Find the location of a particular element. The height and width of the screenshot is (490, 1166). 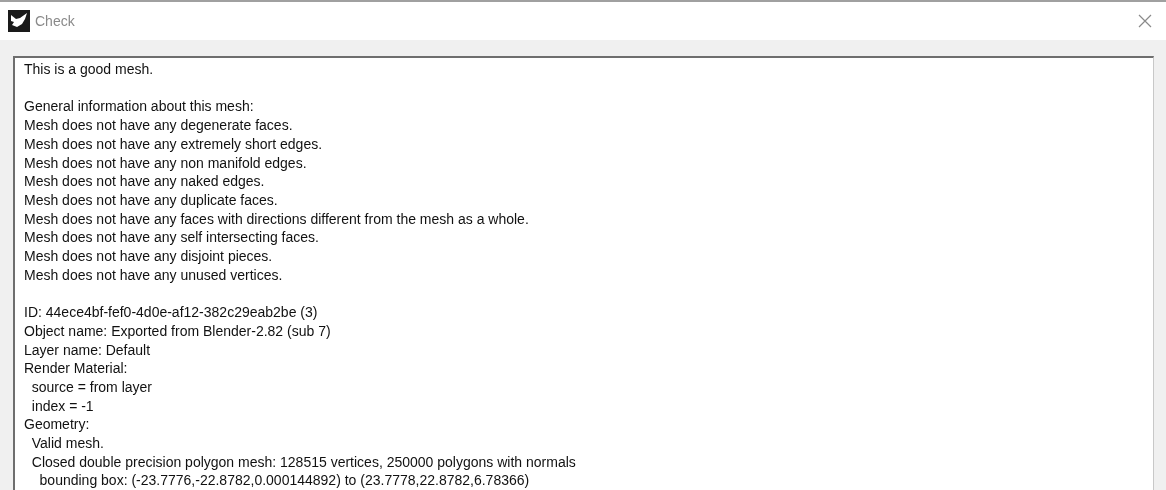

window-title: Check is located at coordinates (55, 21).